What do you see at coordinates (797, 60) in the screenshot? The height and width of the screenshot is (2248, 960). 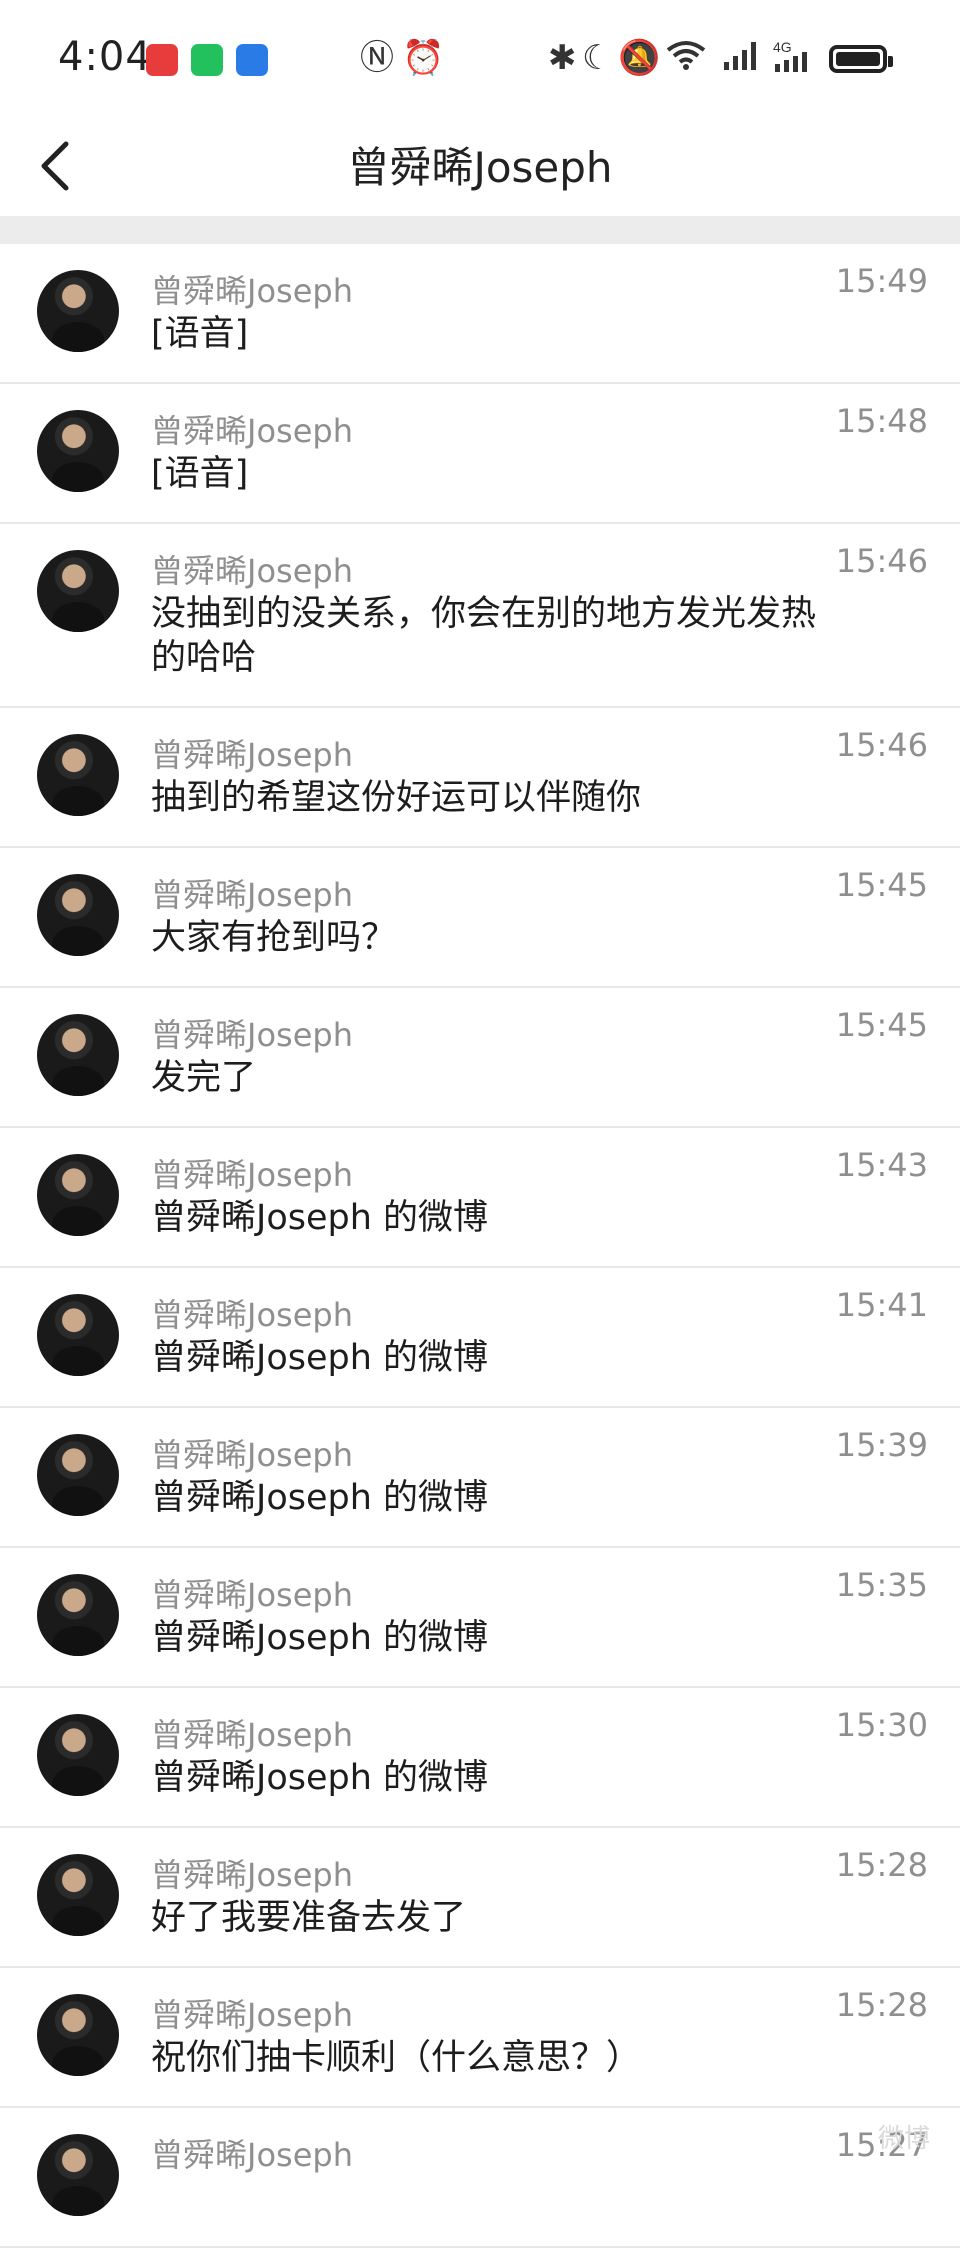 I see `4g-signal-icon: 4G` at bounding box center [797, 60].